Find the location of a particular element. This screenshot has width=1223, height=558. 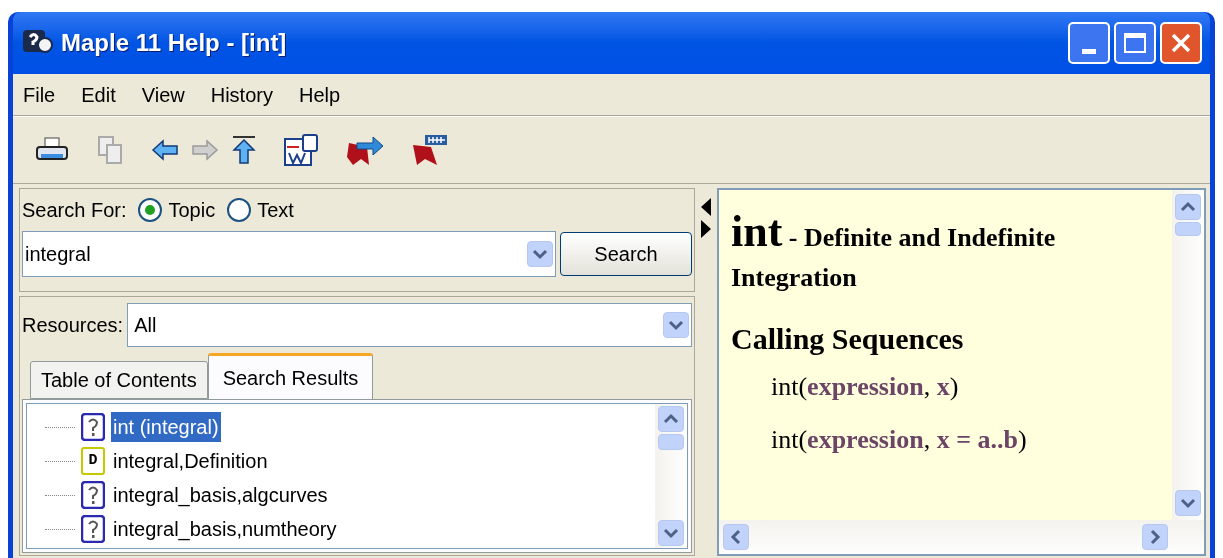

result-item: integral_basis,numtheory is located at coordinates (225, 529).